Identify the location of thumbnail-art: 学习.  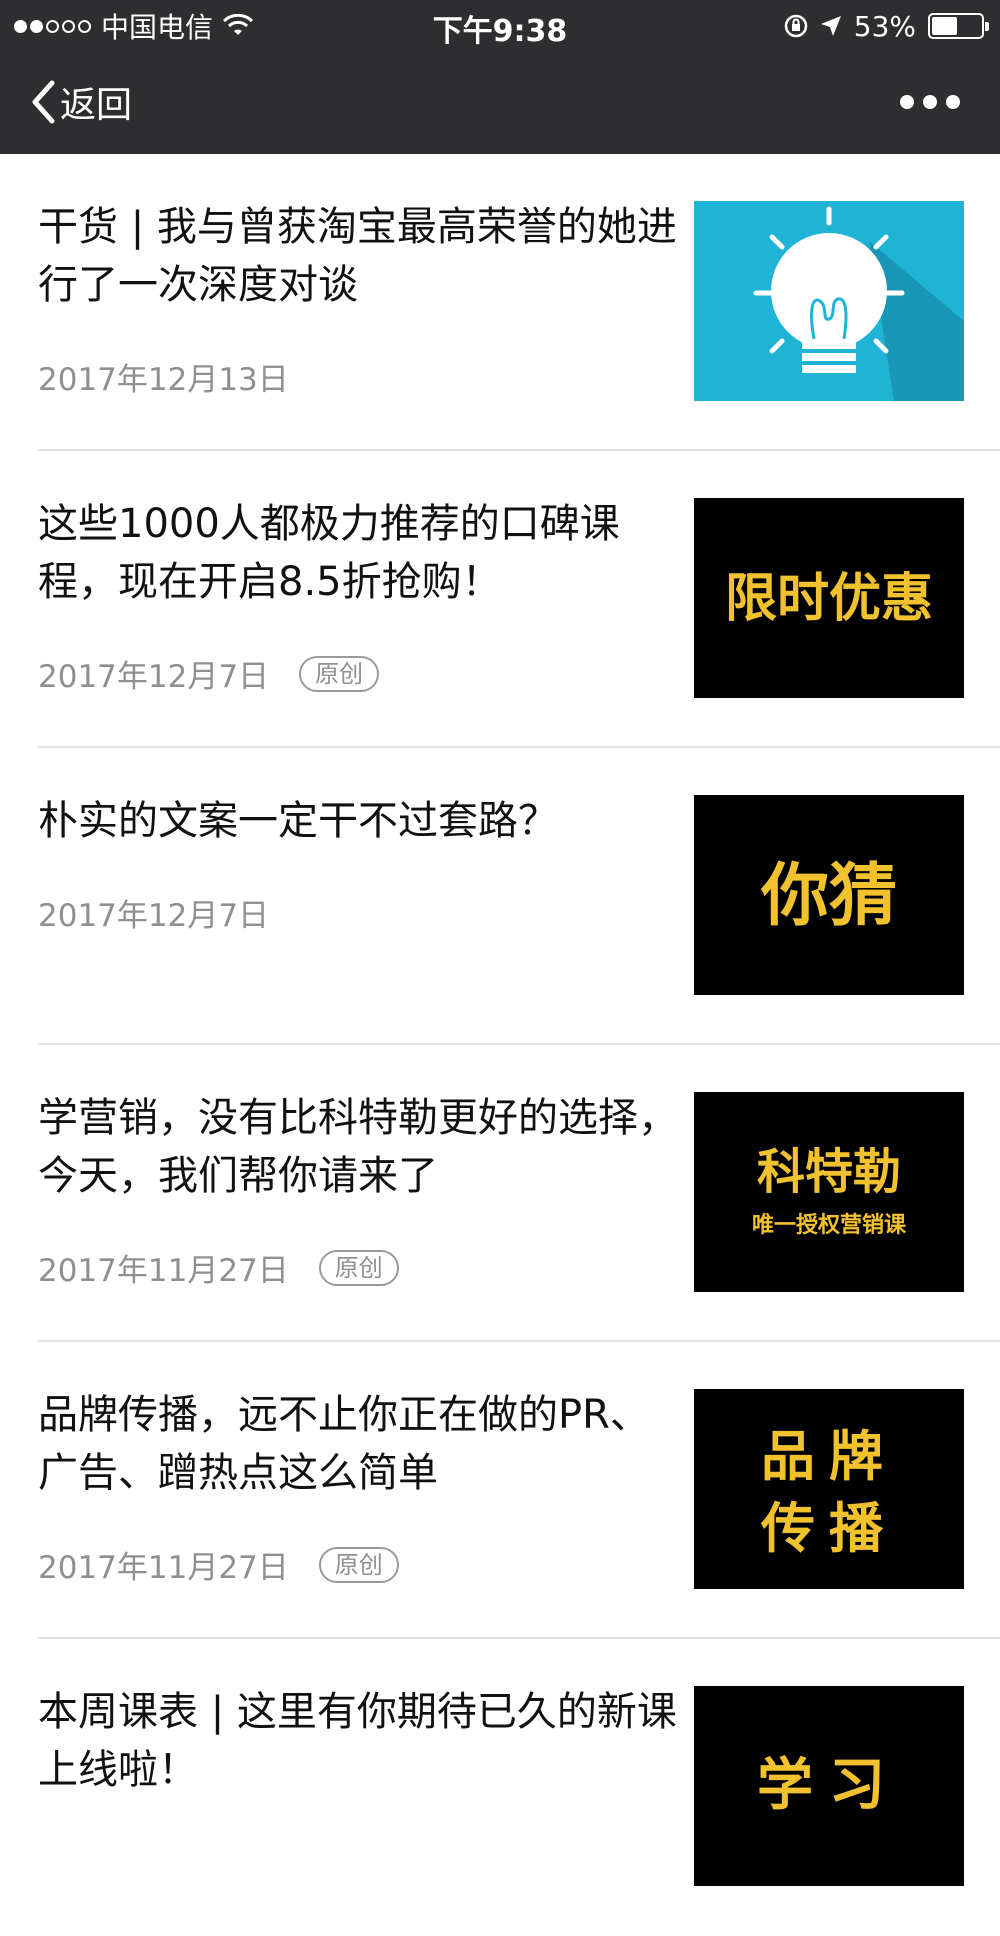
(829, 1786).